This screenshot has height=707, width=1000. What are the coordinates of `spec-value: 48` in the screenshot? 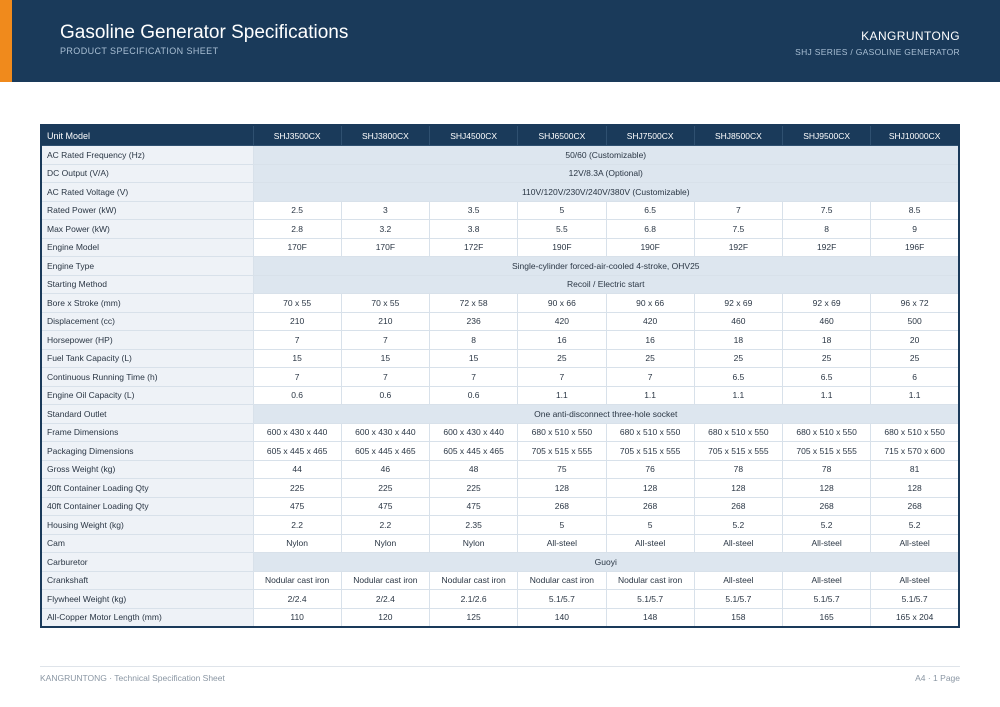 It's located at (473, 469).